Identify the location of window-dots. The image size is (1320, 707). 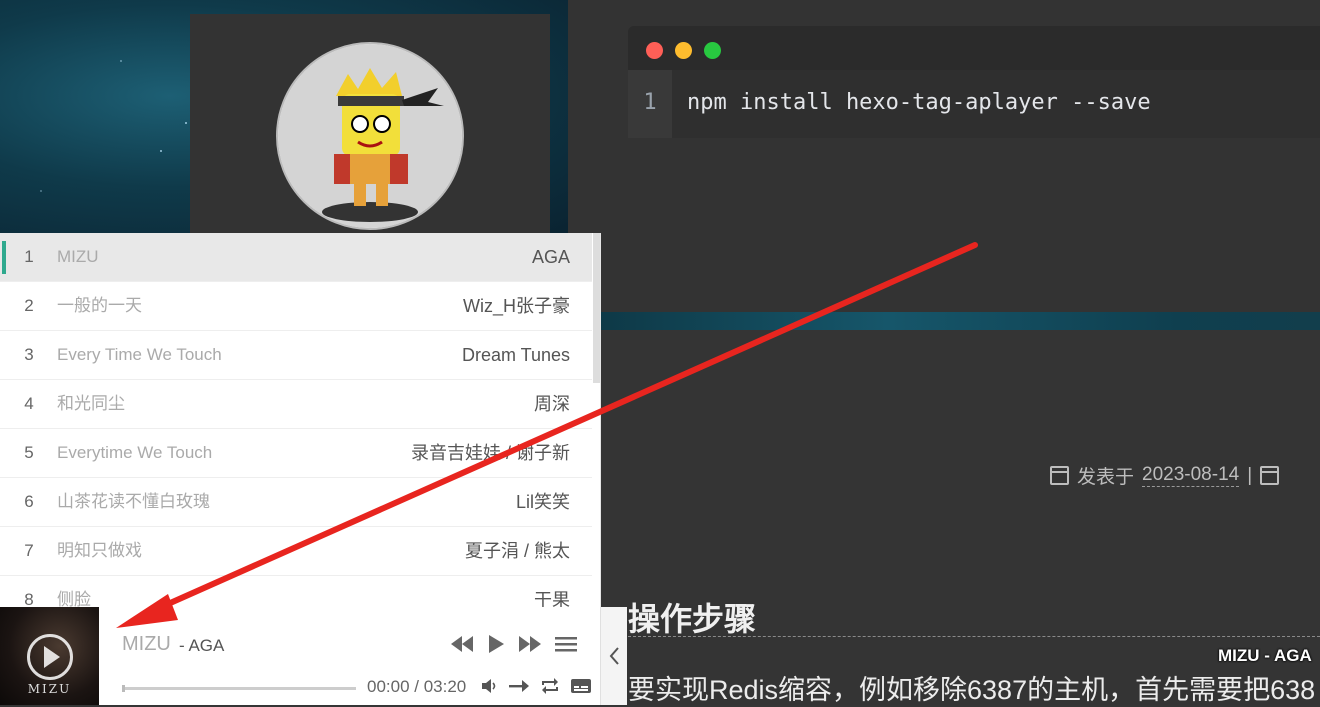
(683, 50).